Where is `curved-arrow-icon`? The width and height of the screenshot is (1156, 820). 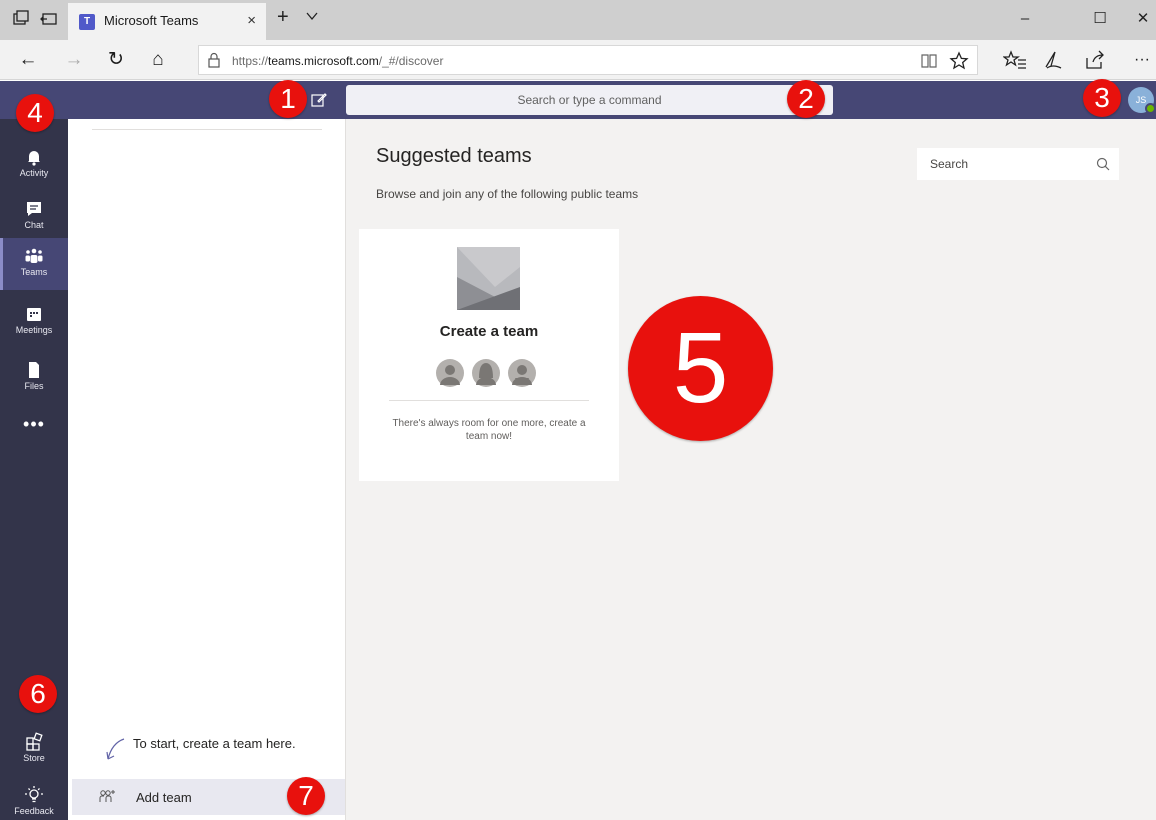 curved-arrow-icon is located at coordinates (115, 749).